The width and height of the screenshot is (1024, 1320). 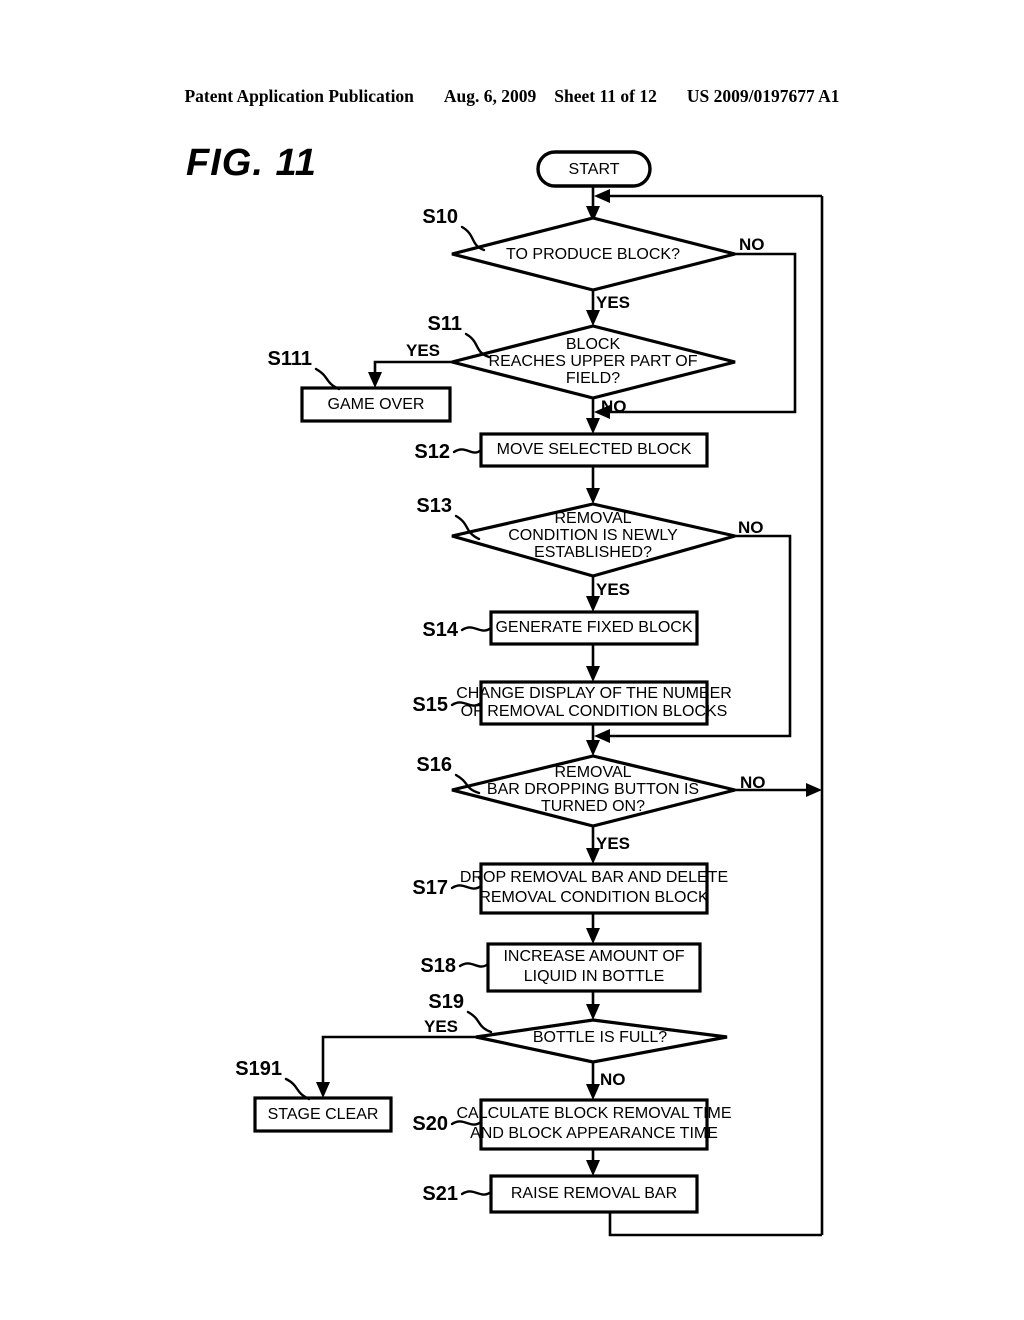 I want to click on s13-text-line-1: REMOVAL, so click(x=592, y=518).